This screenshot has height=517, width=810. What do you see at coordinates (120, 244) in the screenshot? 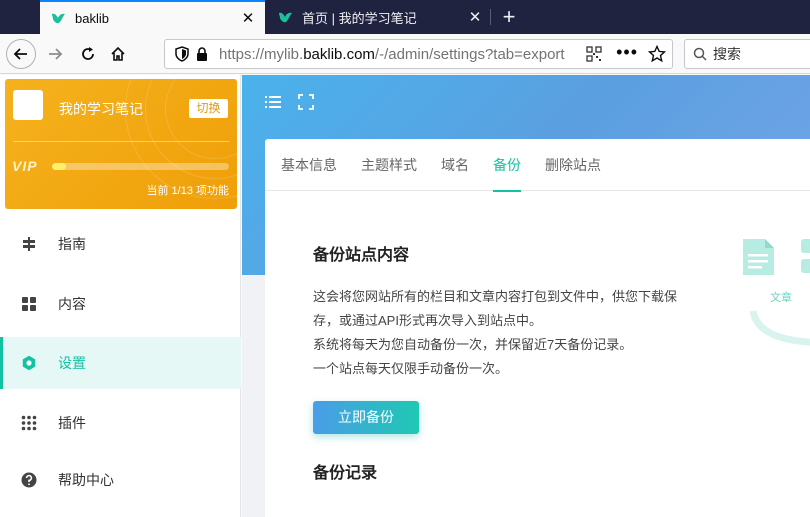
I see `sidebar-item-guide: 指南` at bounding box center [120, 244].